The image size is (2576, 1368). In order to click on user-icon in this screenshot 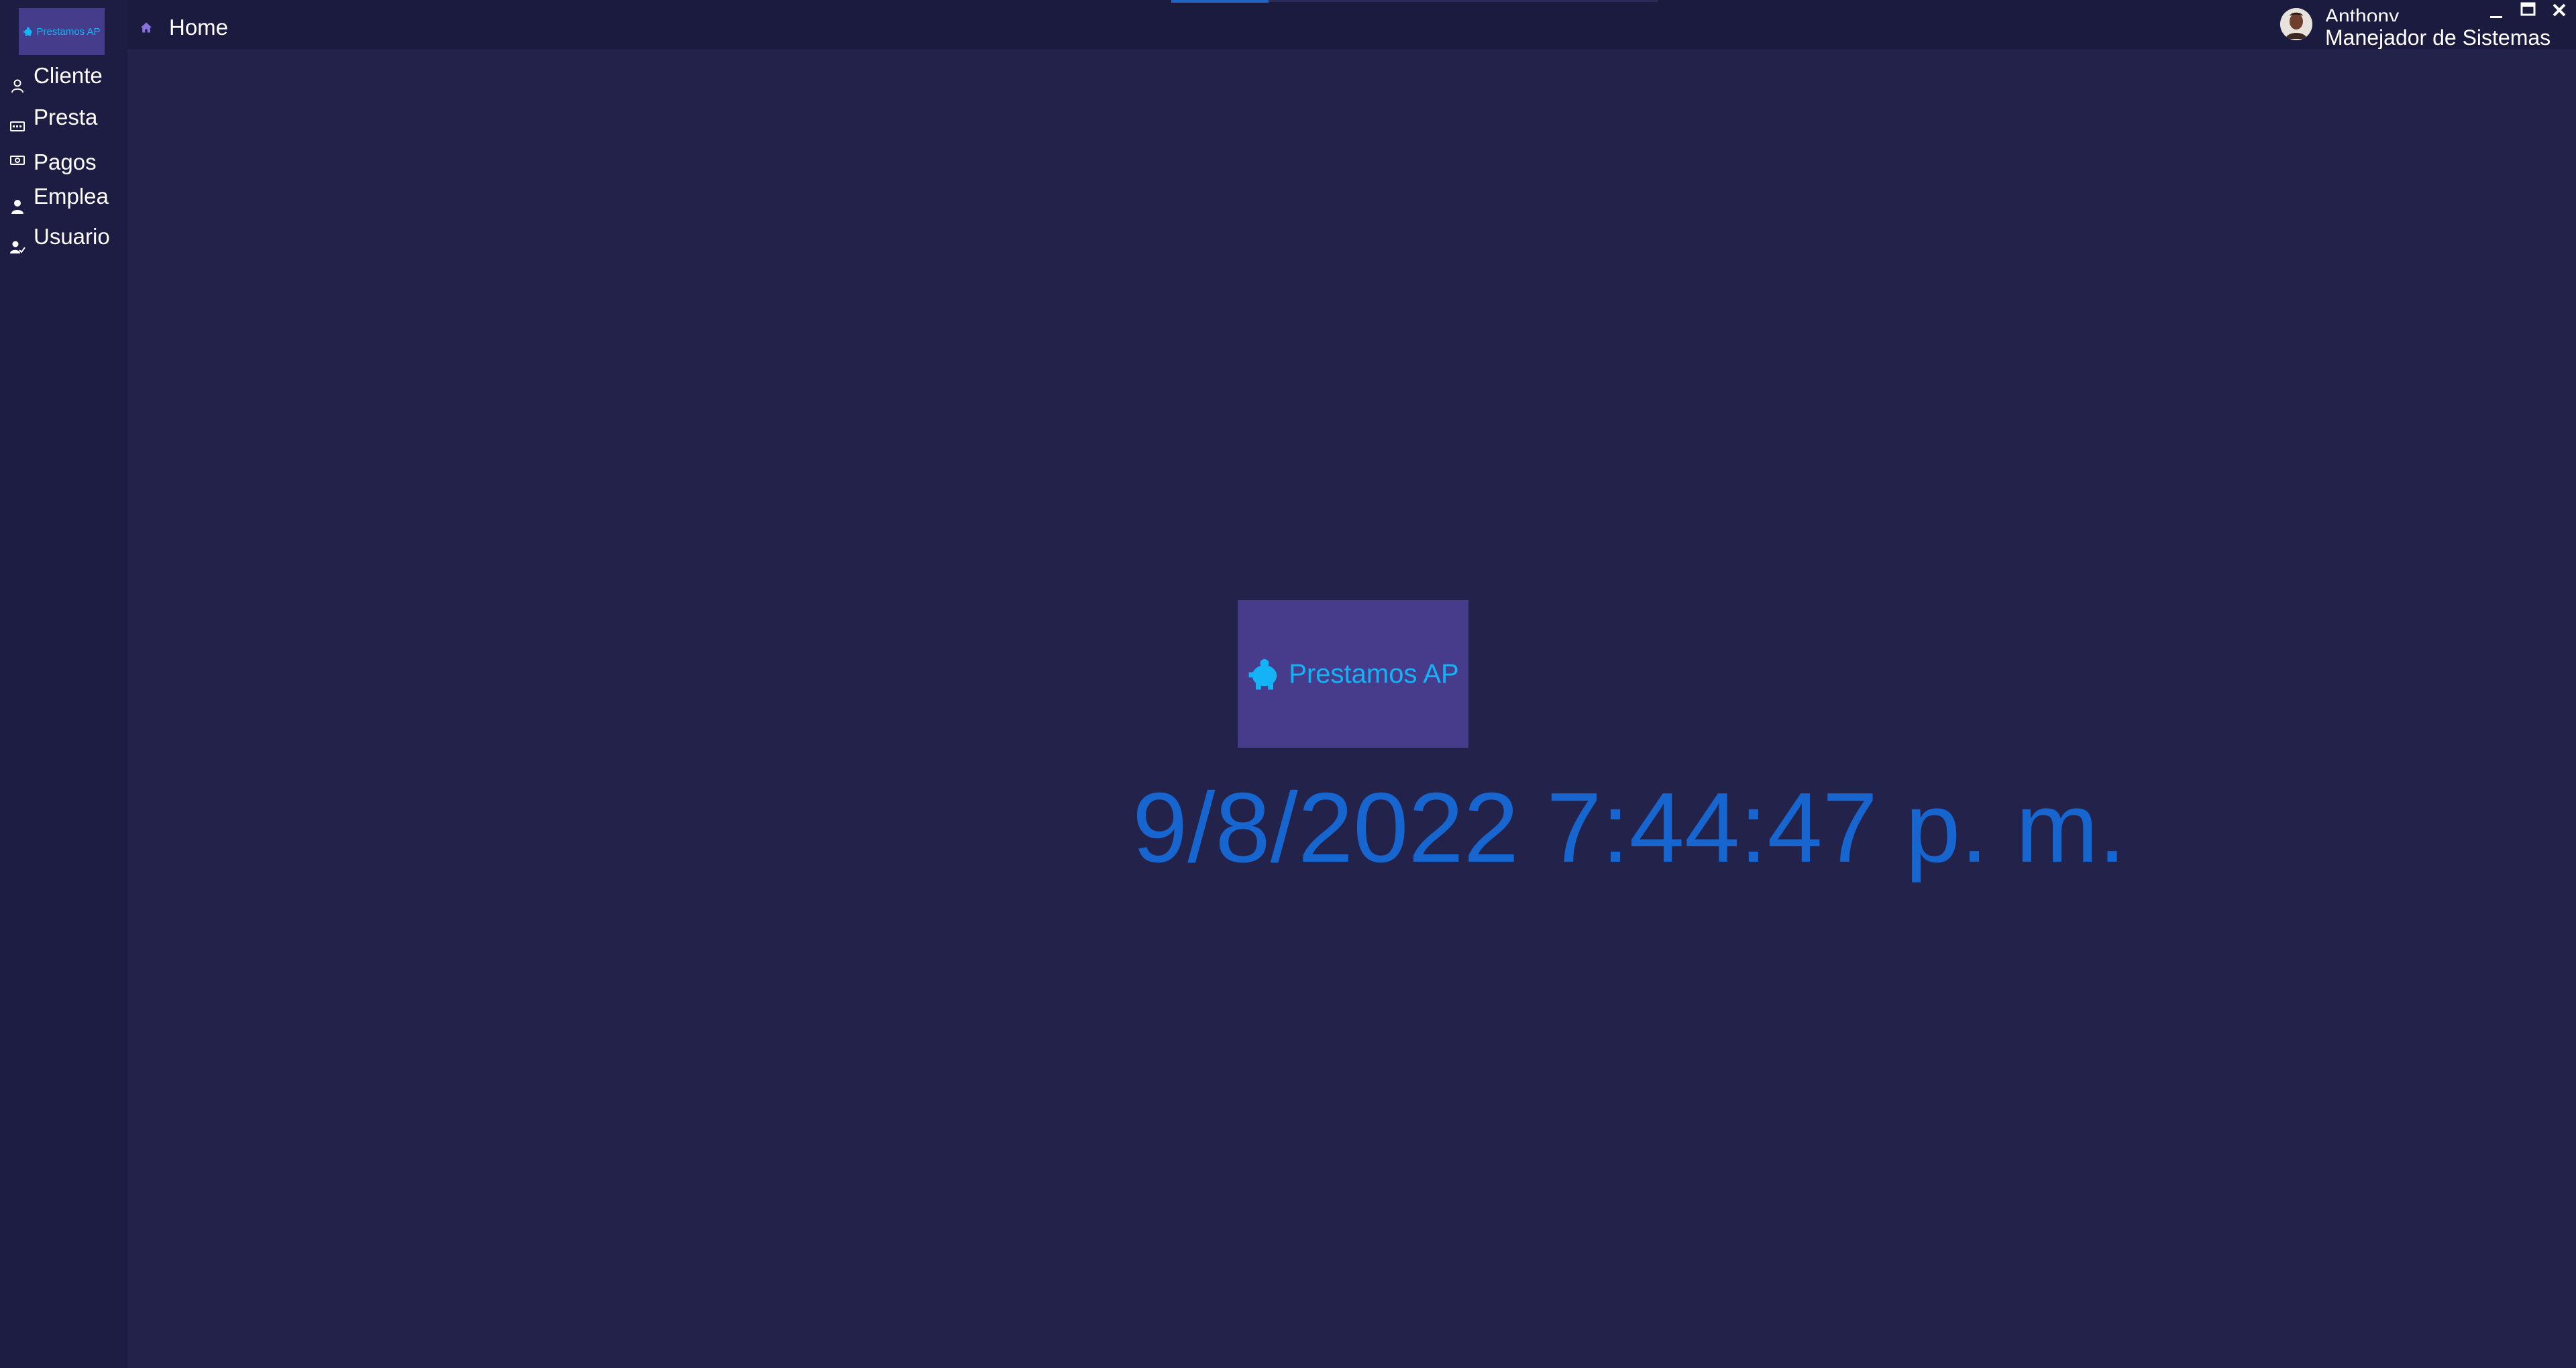, I will do `click(17, 86)`.